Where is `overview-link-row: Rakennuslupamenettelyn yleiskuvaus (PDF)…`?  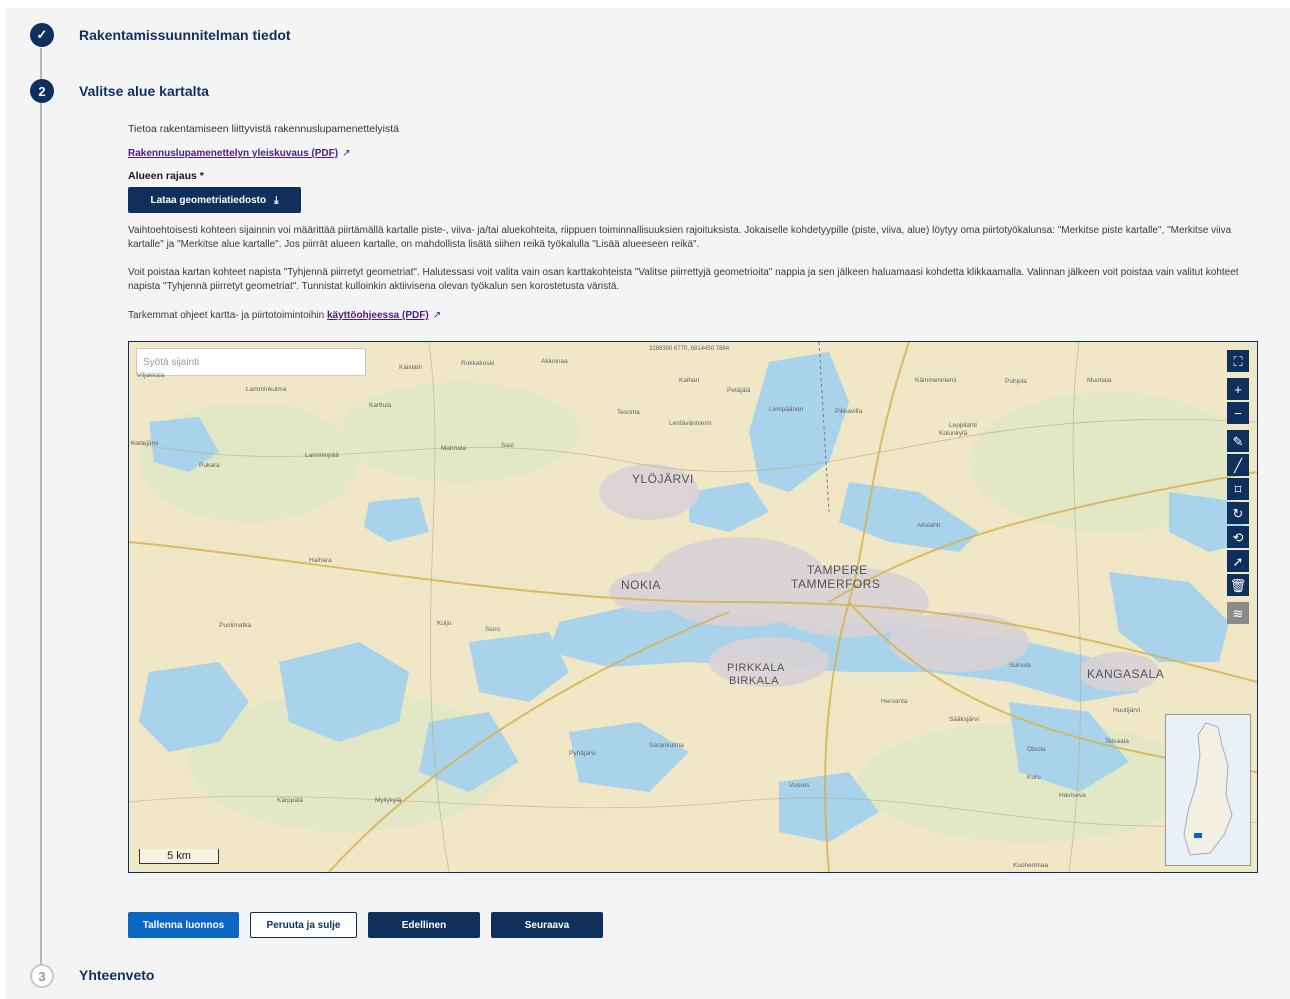 overview-link-row: Rakennuslupamenettelyn yleiskuvaus (PDF)… is located at coordinates (239, 153).